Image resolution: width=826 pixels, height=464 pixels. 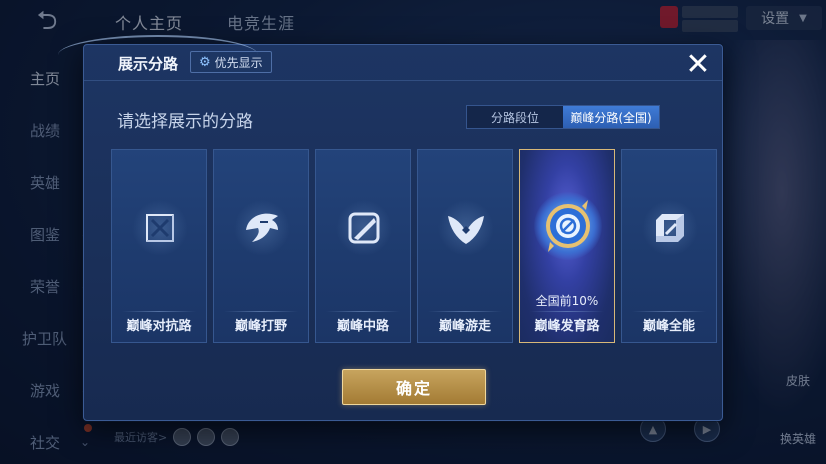 What do you see at coordinates (148, 64) in the screenshot?
I see `dialog-title: 展示分路` at bounding box center [148, 64].